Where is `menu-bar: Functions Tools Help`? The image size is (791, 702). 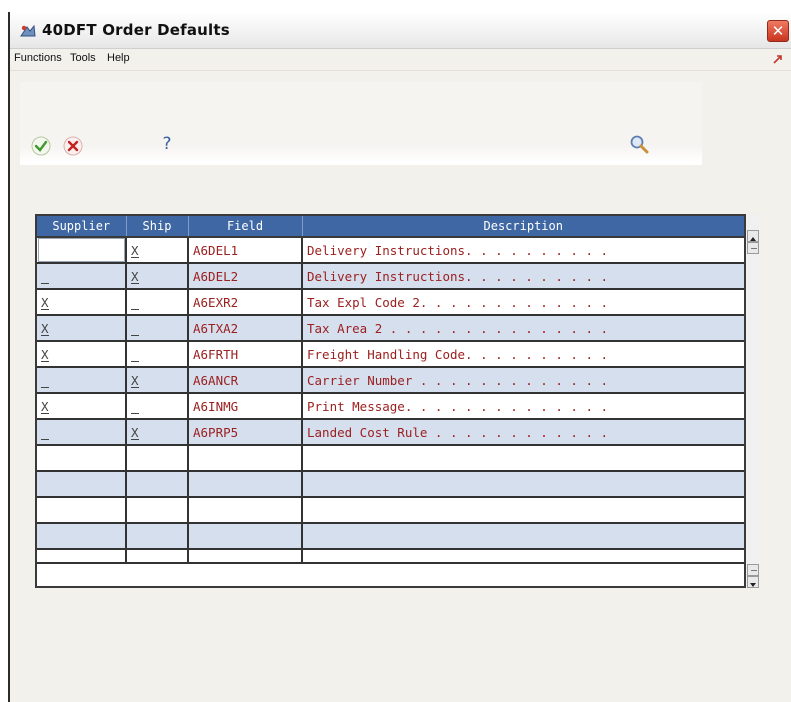
menu-bar: Functions Tools Help is located at coordinates (400, 60).